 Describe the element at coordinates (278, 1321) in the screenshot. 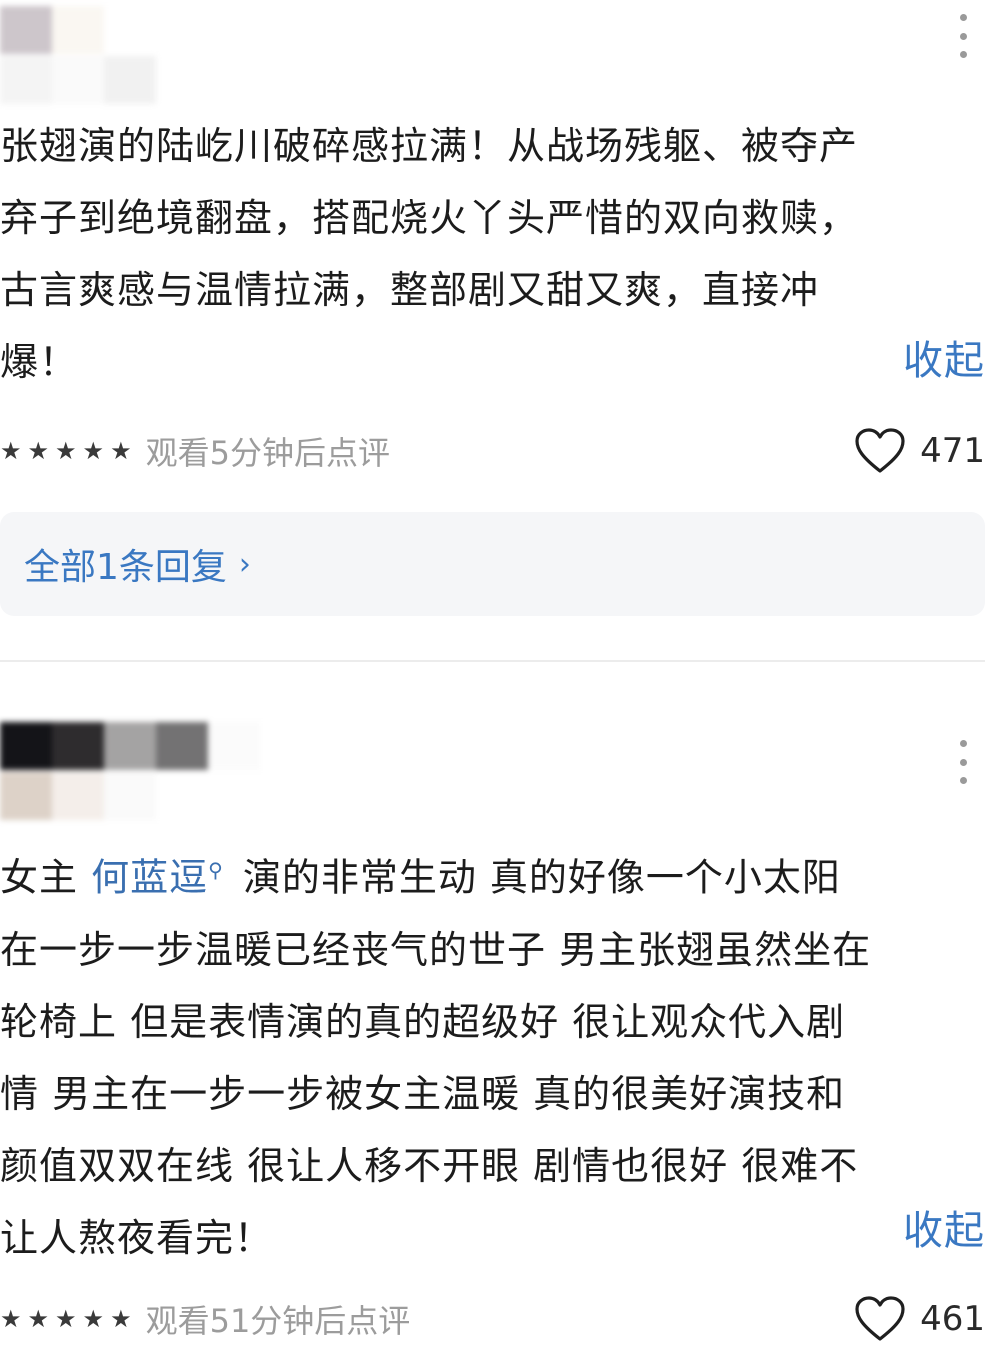

I see `watch-time-note: 观看51分钟后点评` at that location.